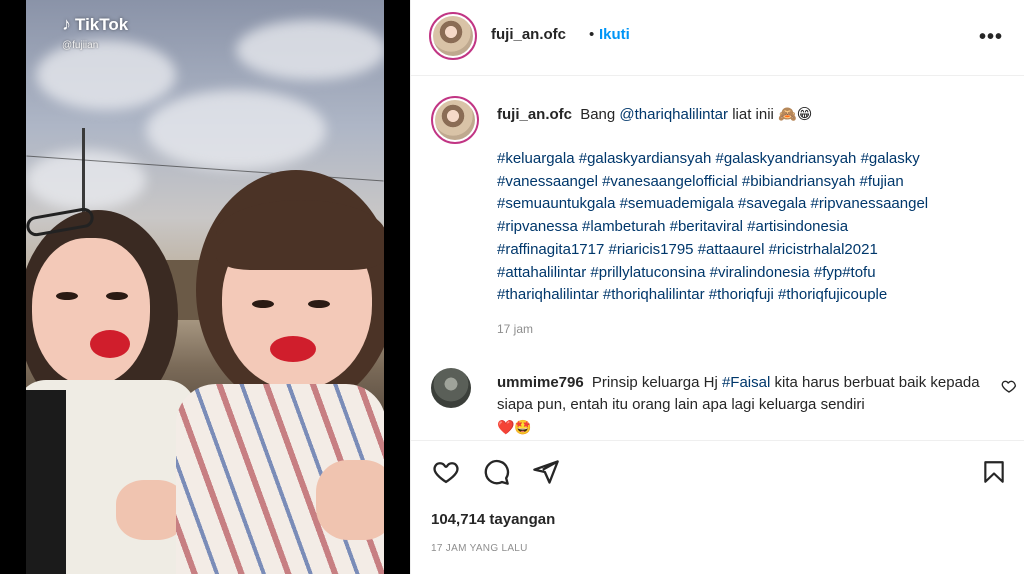  I want to click on caption-avatar, so click(455, 120).